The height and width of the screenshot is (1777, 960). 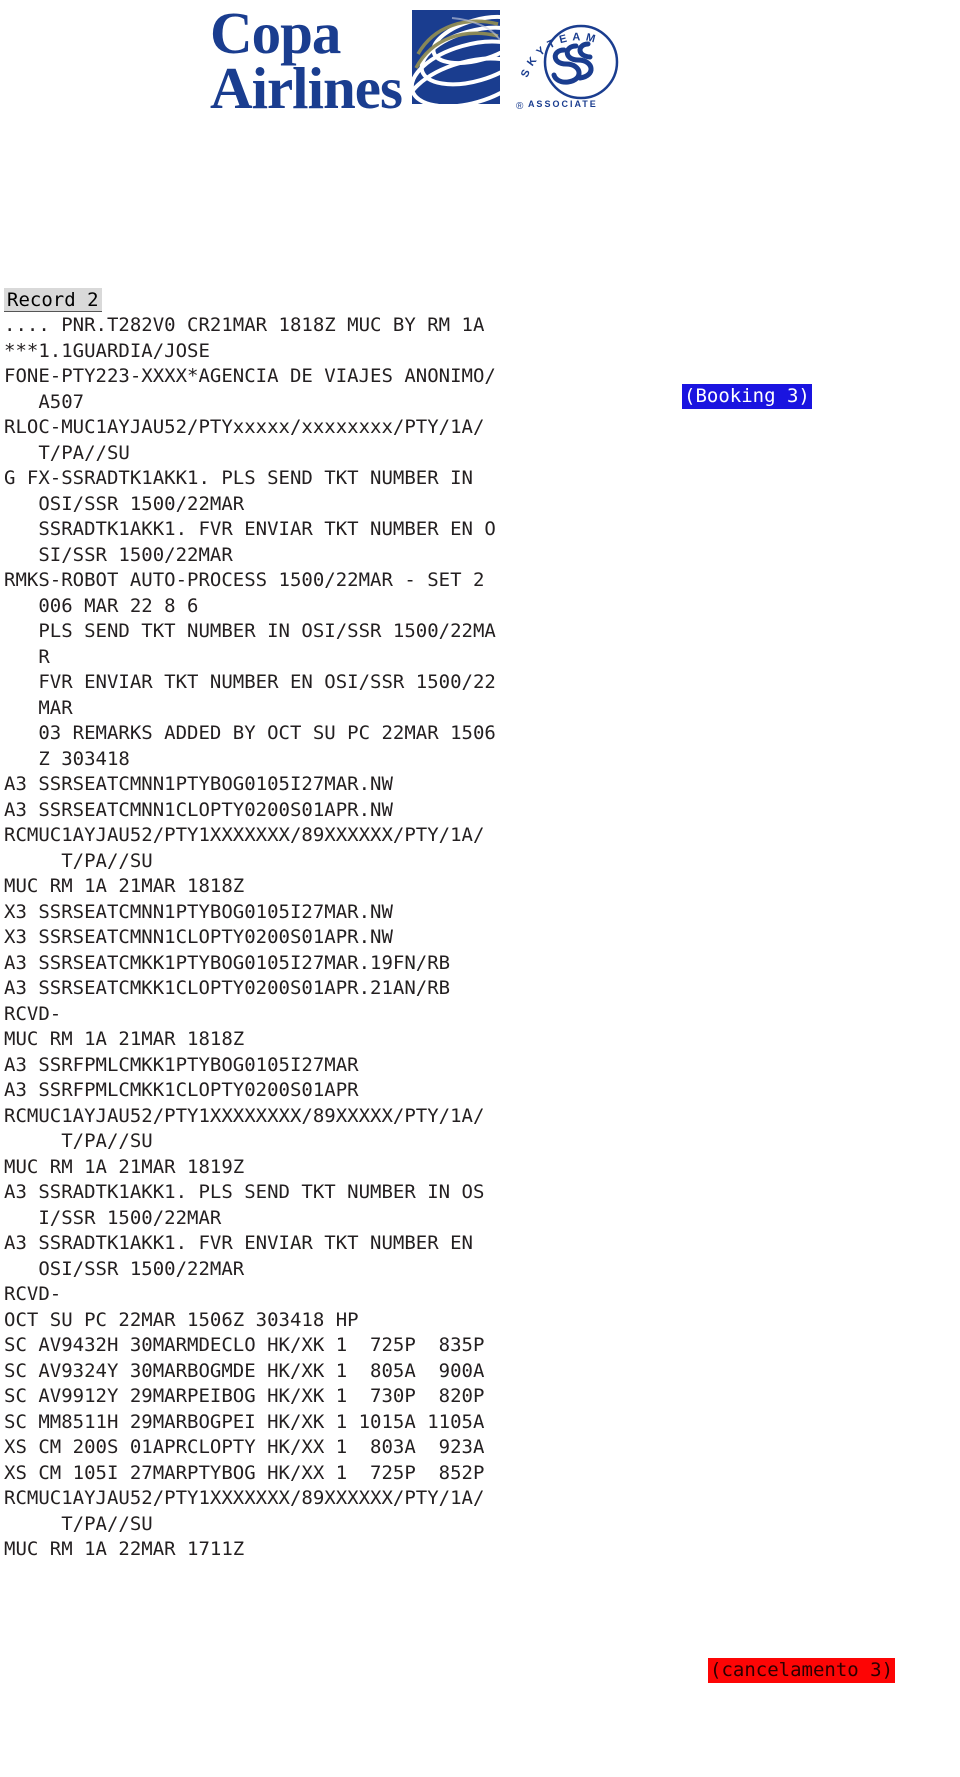 What do you see at coordinates (250, 631) in the screenshot?
I see `pnr-line: PLS SEND TKT NUMBER IN OSI/SSR 1500/22MA` at bounding box center [250, 631].